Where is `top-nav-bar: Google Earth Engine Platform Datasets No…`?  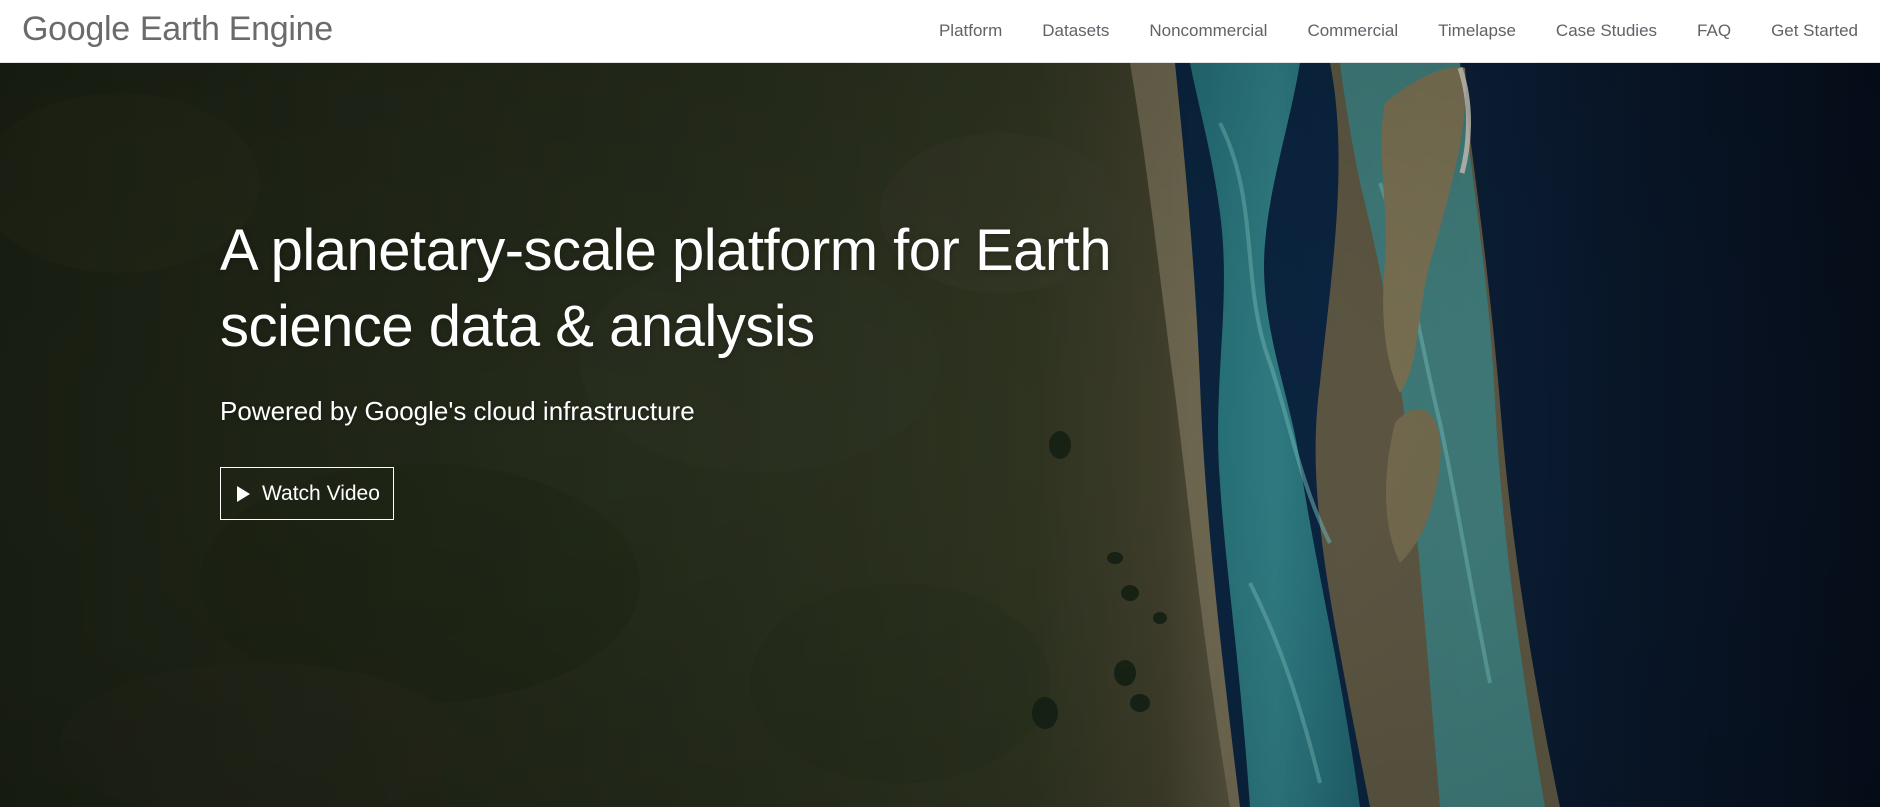 top-nav-bar: Google Earth Engine Platform Datasets No… is located at coordinates (940, 31).